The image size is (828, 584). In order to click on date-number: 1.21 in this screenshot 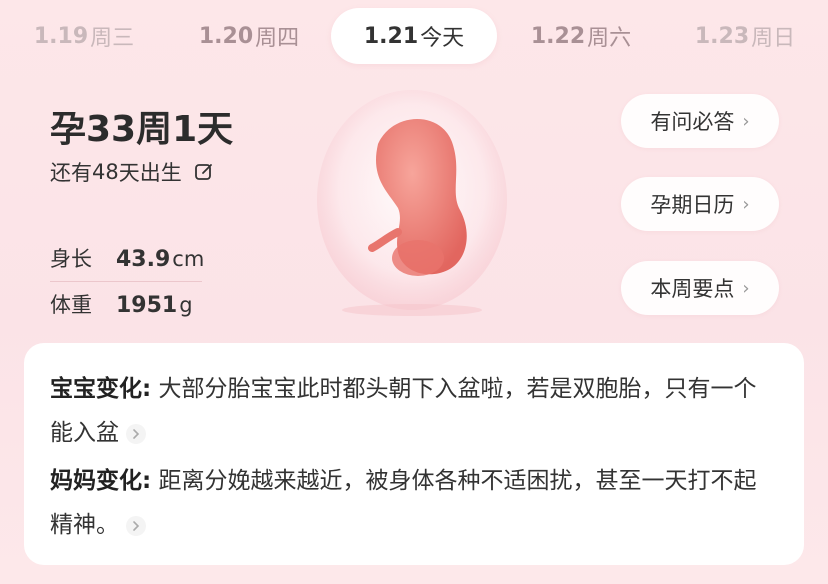, I will do `click(391, 36)`.